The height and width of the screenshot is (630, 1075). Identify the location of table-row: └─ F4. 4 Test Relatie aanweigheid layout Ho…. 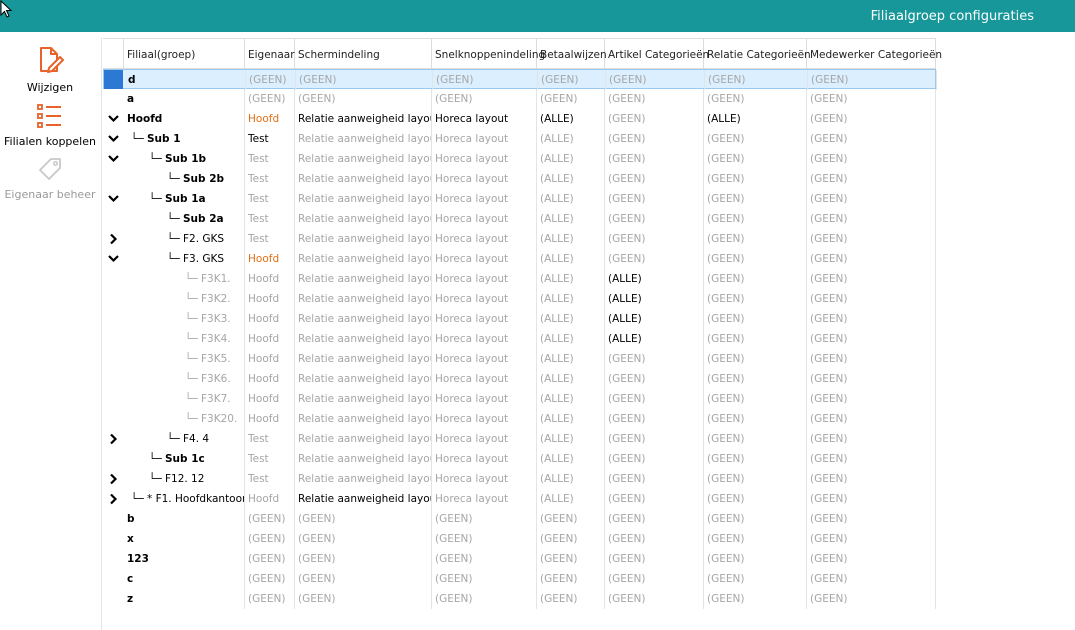
(519, 439).